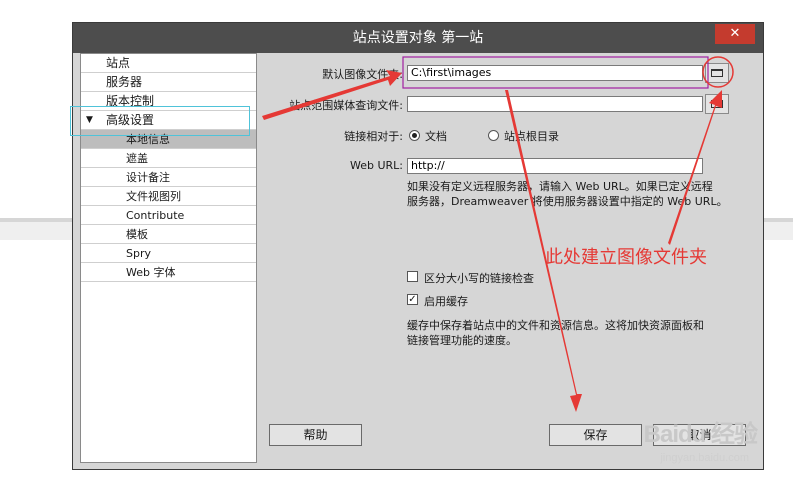  What do you see at coordinates (555, 72) in the screenshot?
I see `default-folder-highlight-rect` at bounding box center [555, 72].